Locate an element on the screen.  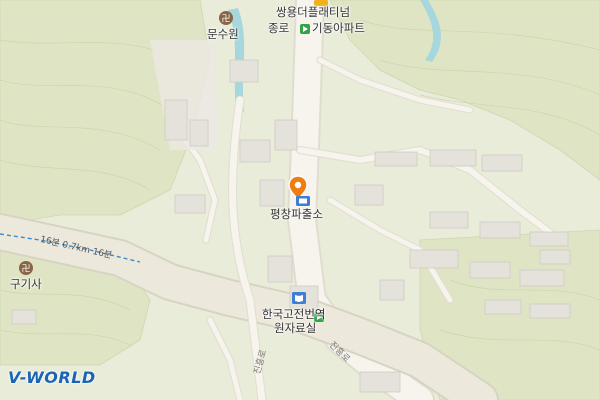
poi-label-gugisa: 구기사 is located at coordinates (26, 284).